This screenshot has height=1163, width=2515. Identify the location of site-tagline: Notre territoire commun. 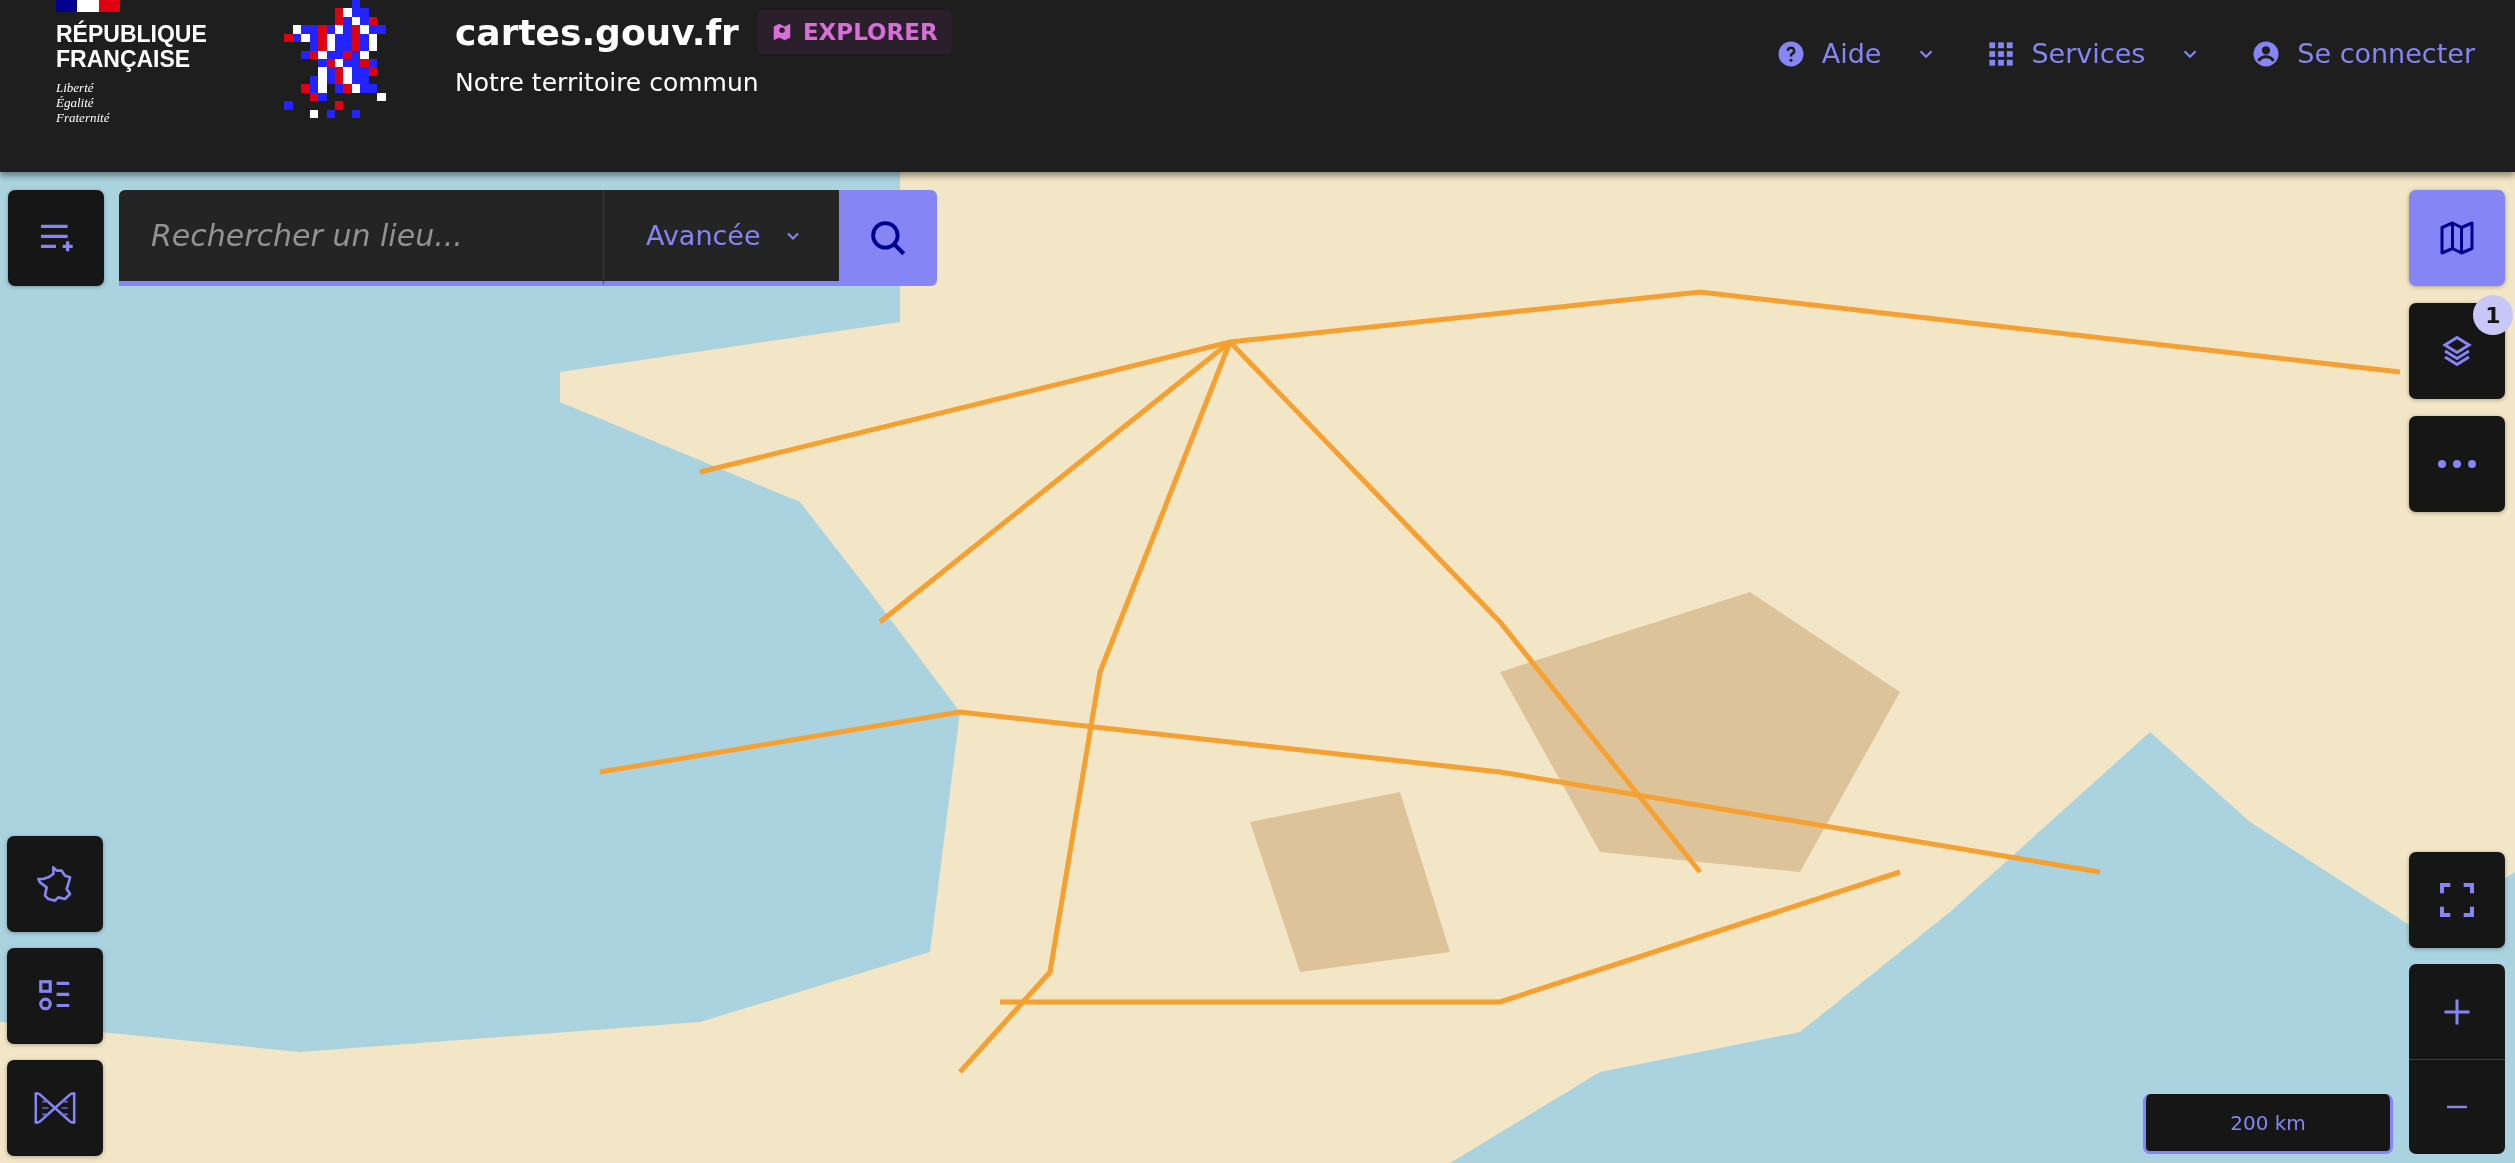
(607, 82).